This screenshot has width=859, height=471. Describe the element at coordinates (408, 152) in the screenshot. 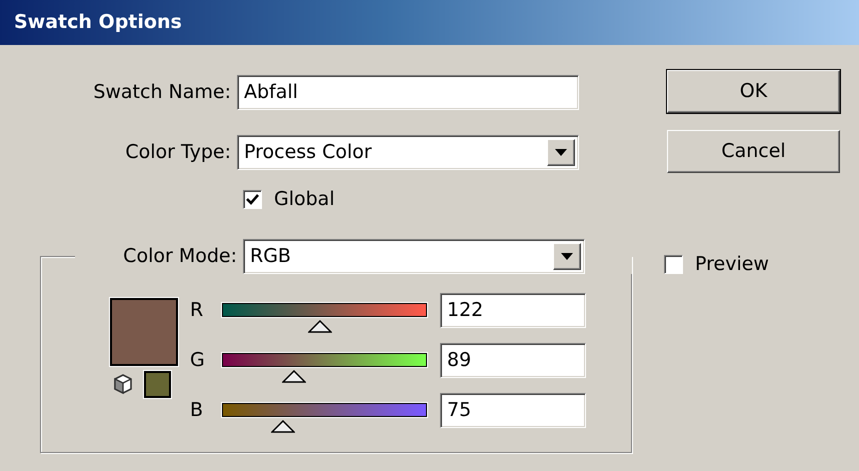

I see `dropdown: Process Color` at that location.